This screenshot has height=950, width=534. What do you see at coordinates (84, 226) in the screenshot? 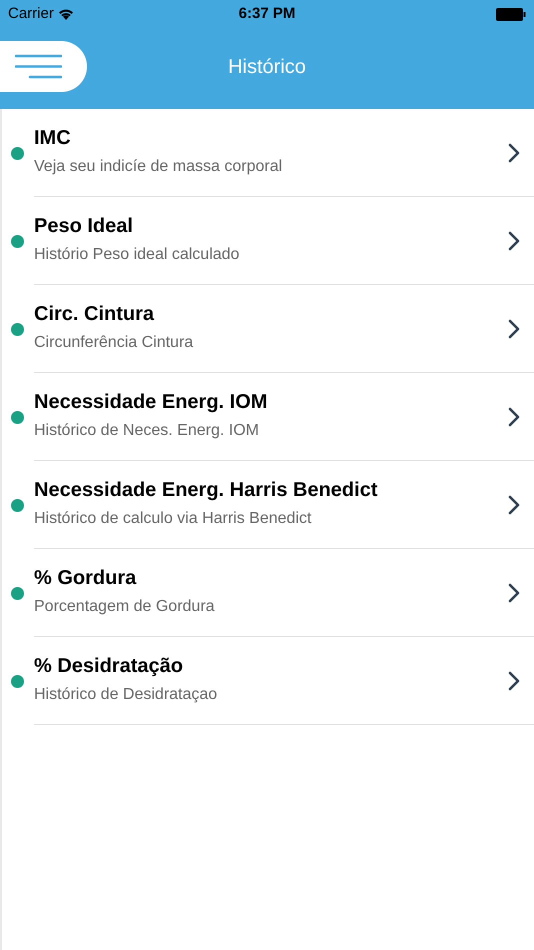
I see `item-title: Peso Ideal` at bounding box center [84, 226].